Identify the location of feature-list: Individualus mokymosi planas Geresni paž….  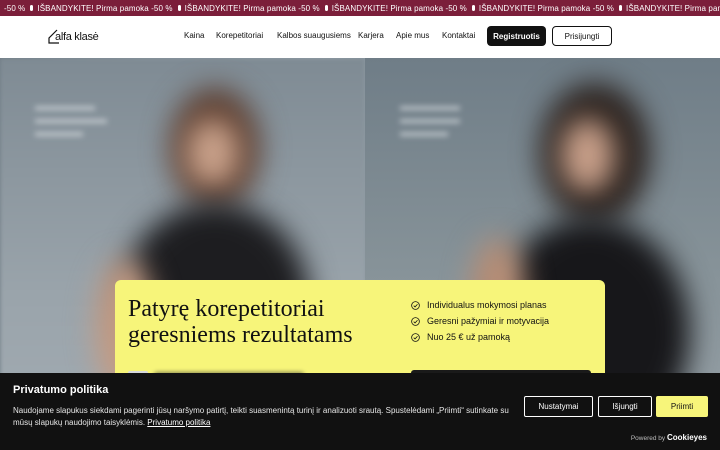
(480, 321).